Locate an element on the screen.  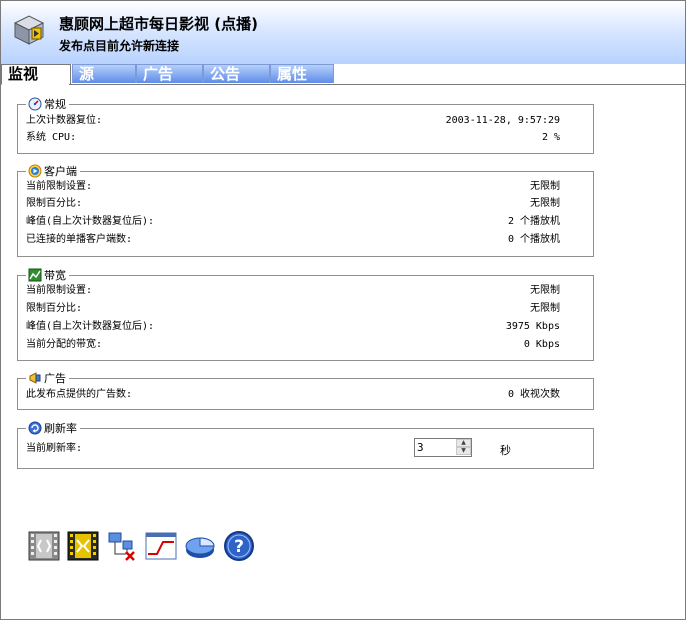
stat-value: 2 个播放机 is located at coordinates (533, 221).